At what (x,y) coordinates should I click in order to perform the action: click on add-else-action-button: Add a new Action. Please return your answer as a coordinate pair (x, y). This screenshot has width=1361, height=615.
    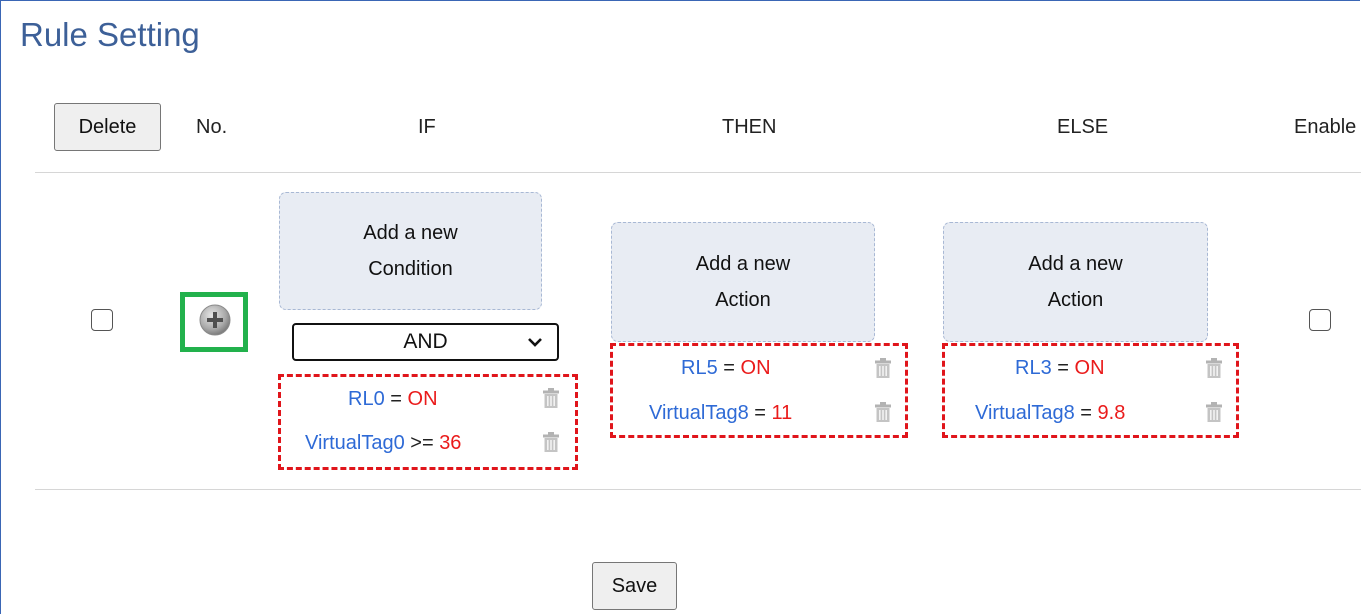
    Looking at the image, I should click on (1075, 282).